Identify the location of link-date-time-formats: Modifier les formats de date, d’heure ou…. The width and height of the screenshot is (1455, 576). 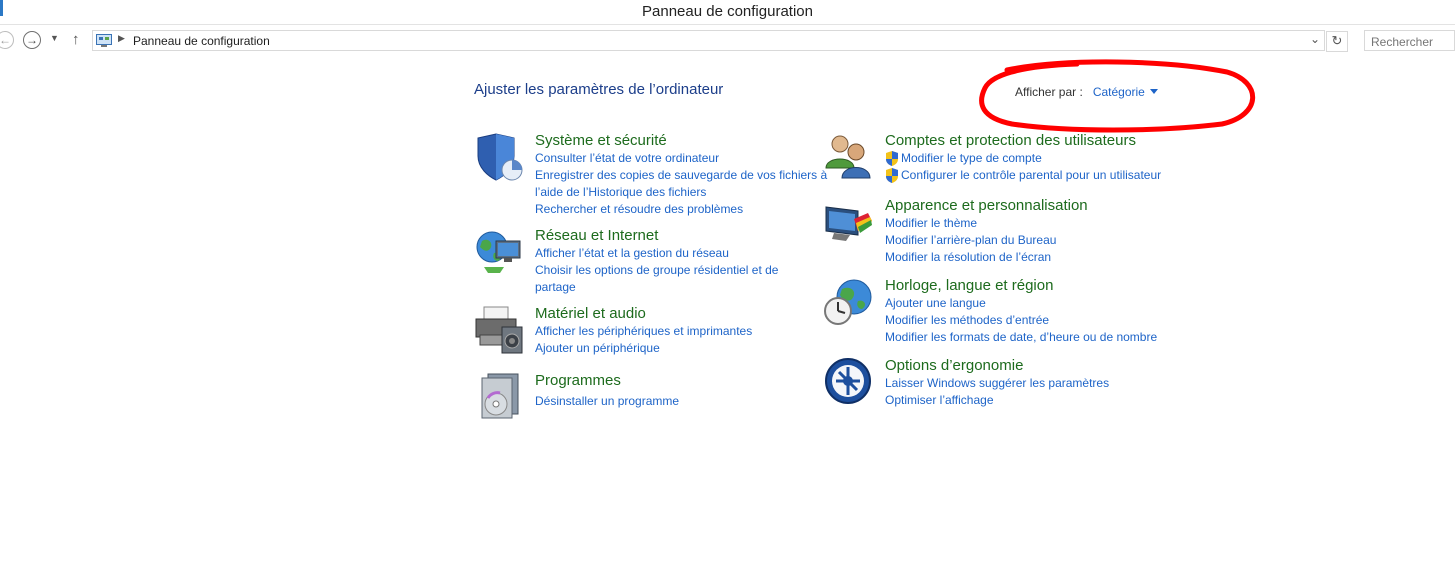
(1021, 337).